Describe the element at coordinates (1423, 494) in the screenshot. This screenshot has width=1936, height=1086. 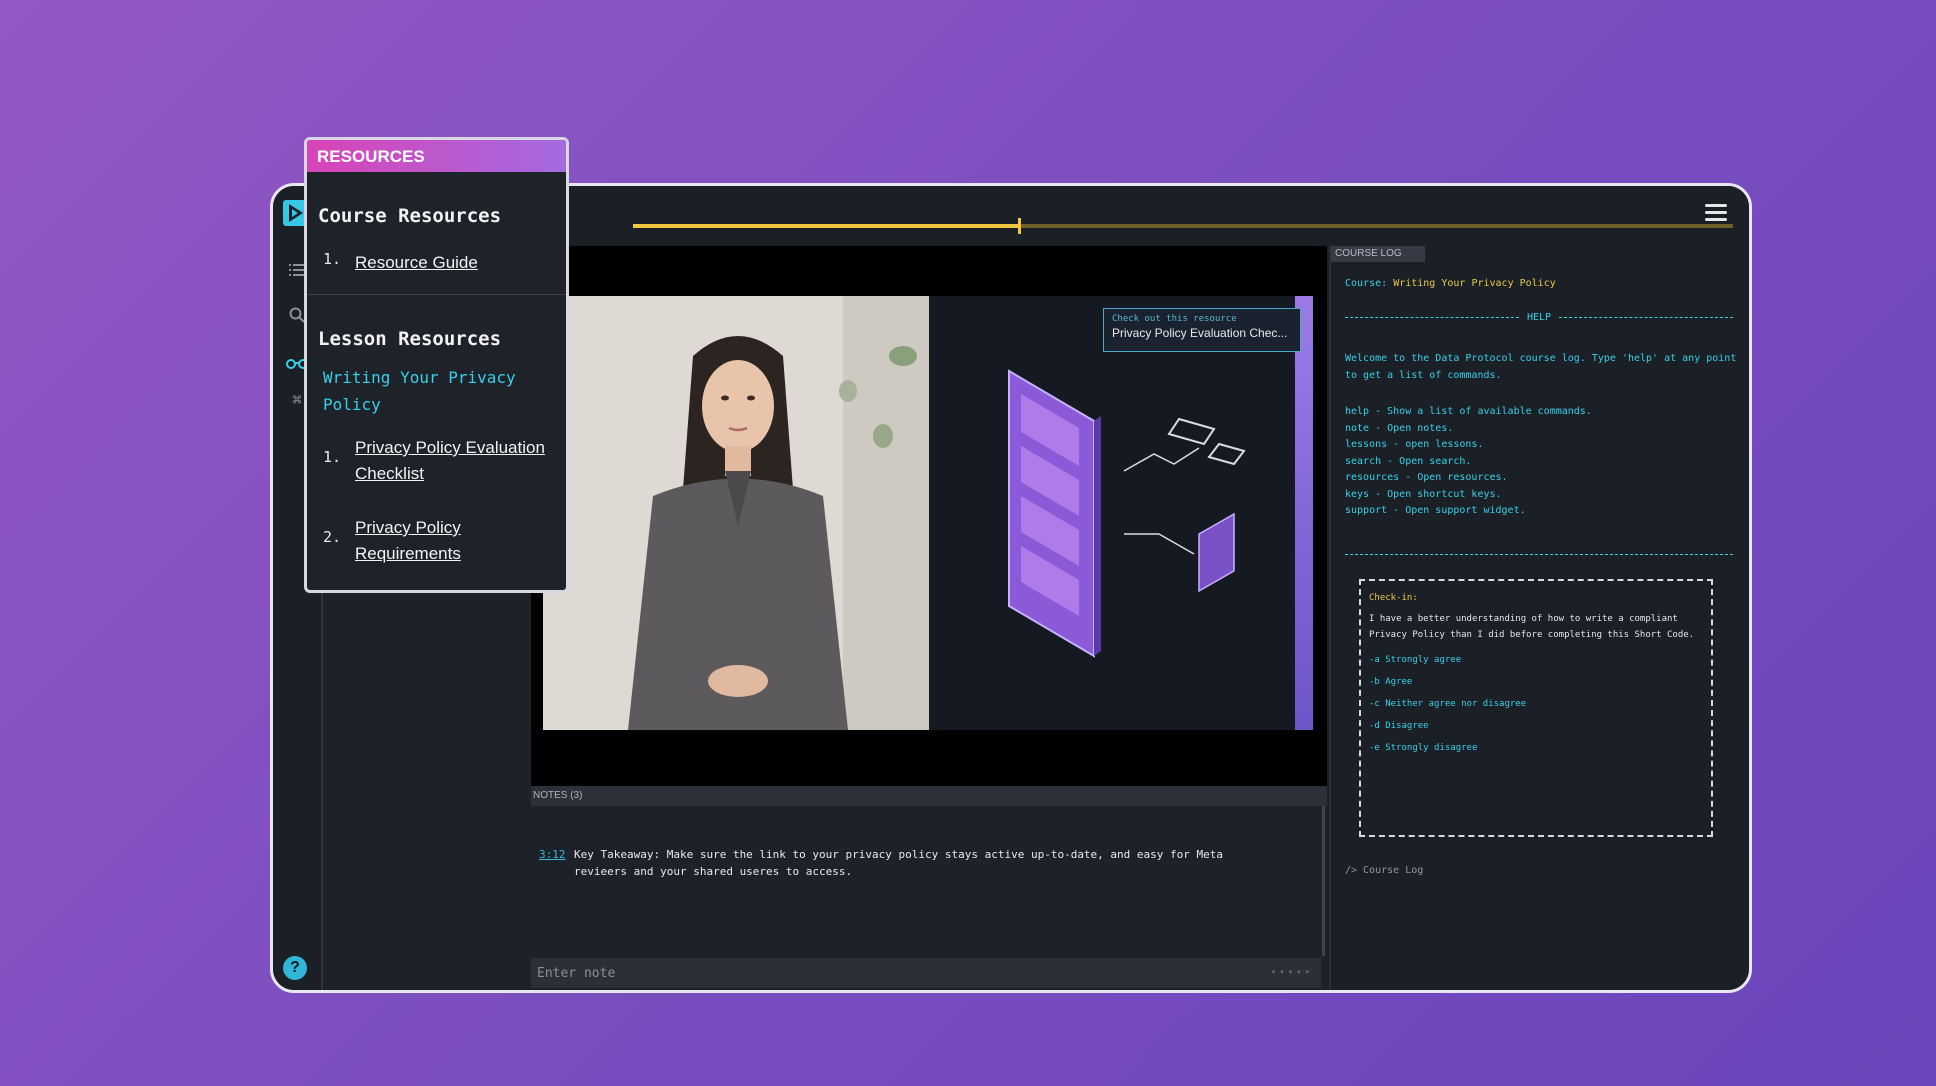
I see `command-item: keys - Open shortcut keys.` at that location.